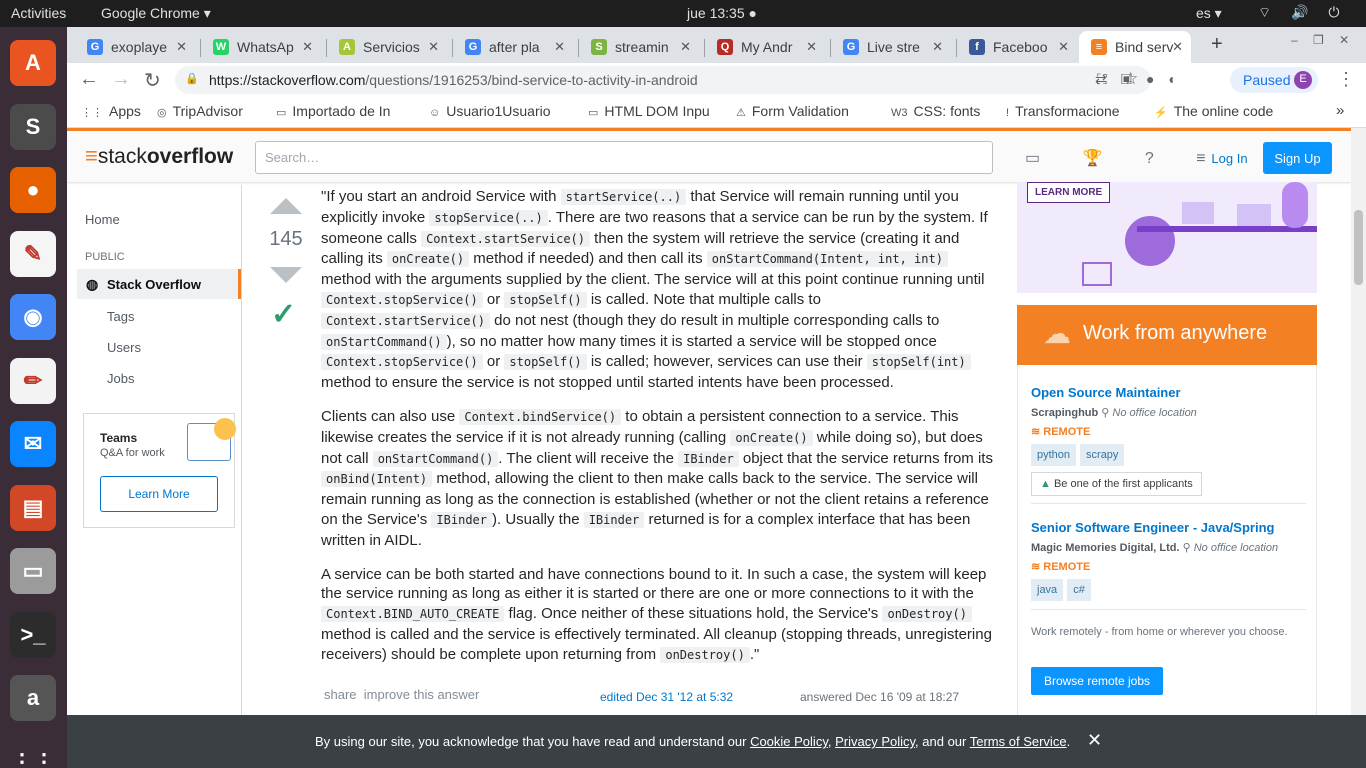 The width and height of the screenshot is (1366, 768). Describe the element at coordinates (789, 741) in the screenshot. I see `cookie-policy-link: Cookie Policy` at that location.